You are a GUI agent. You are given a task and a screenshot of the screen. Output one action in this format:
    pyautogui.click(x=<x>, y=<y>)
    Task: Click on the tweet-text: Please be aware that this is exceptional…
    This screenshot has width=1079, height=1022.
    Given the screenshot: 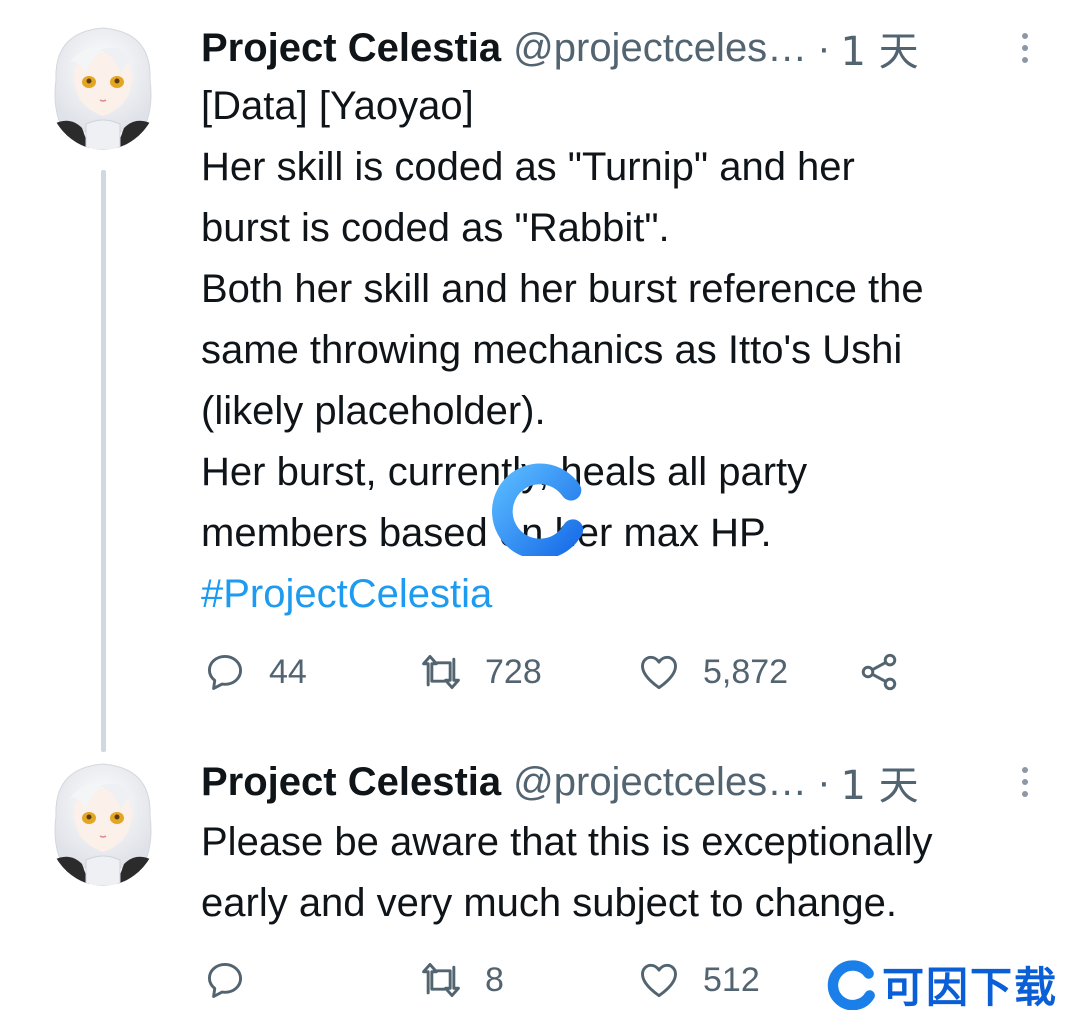 What is the action you would take?
    pyautogui.click(x=631, y=873)
    